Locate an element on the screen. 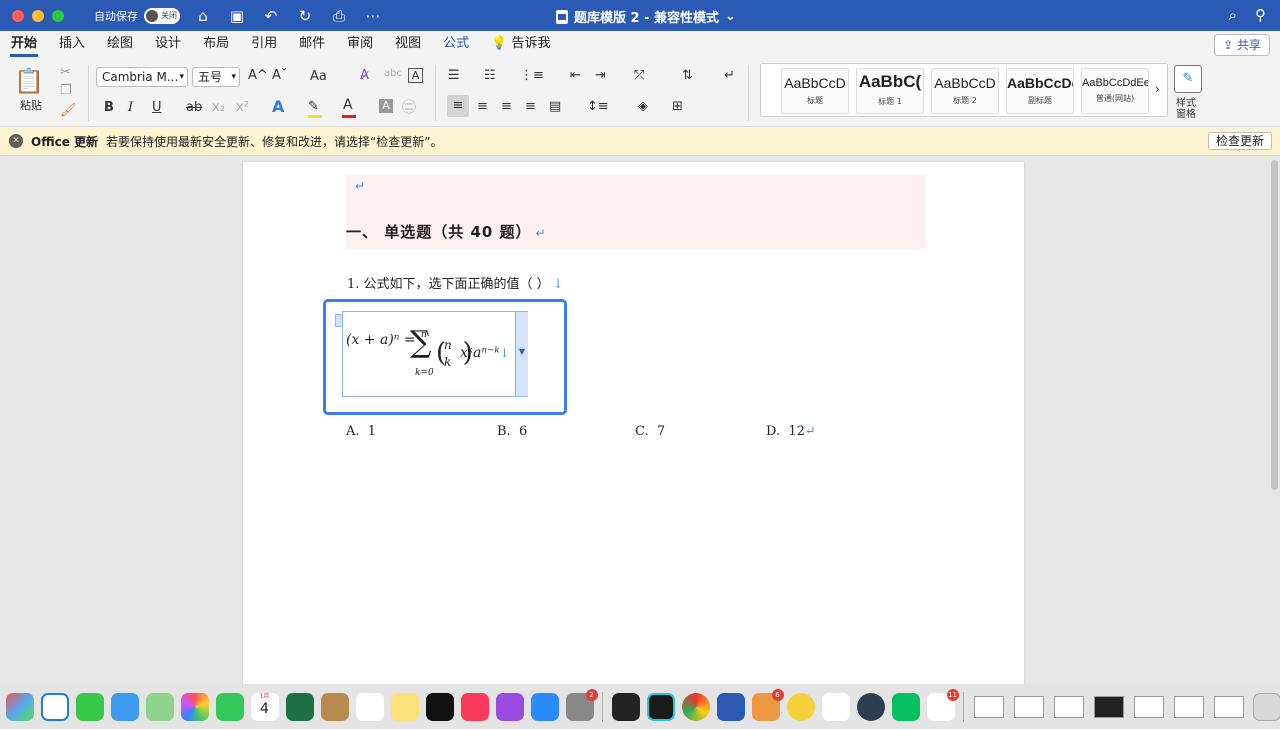 The height and width of the screenshot is (729, 1280). clipboard-icon: 📋 is located at coordinates (29, 81).